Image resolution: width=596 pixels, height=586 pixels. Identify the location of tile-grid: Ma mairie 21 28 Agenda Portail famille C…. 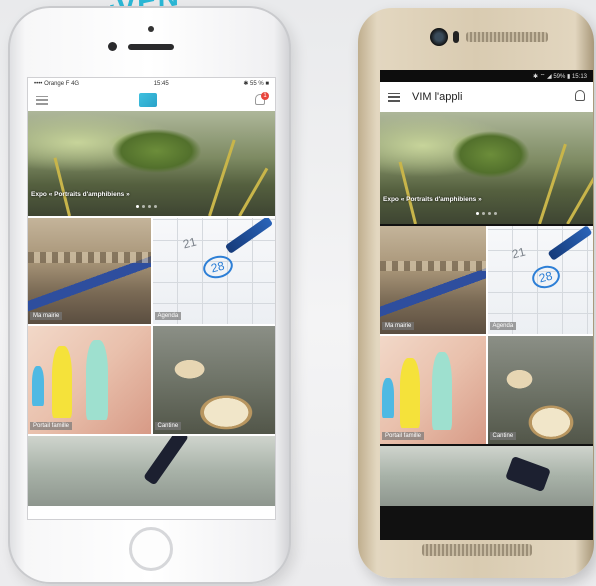
(486, 335).